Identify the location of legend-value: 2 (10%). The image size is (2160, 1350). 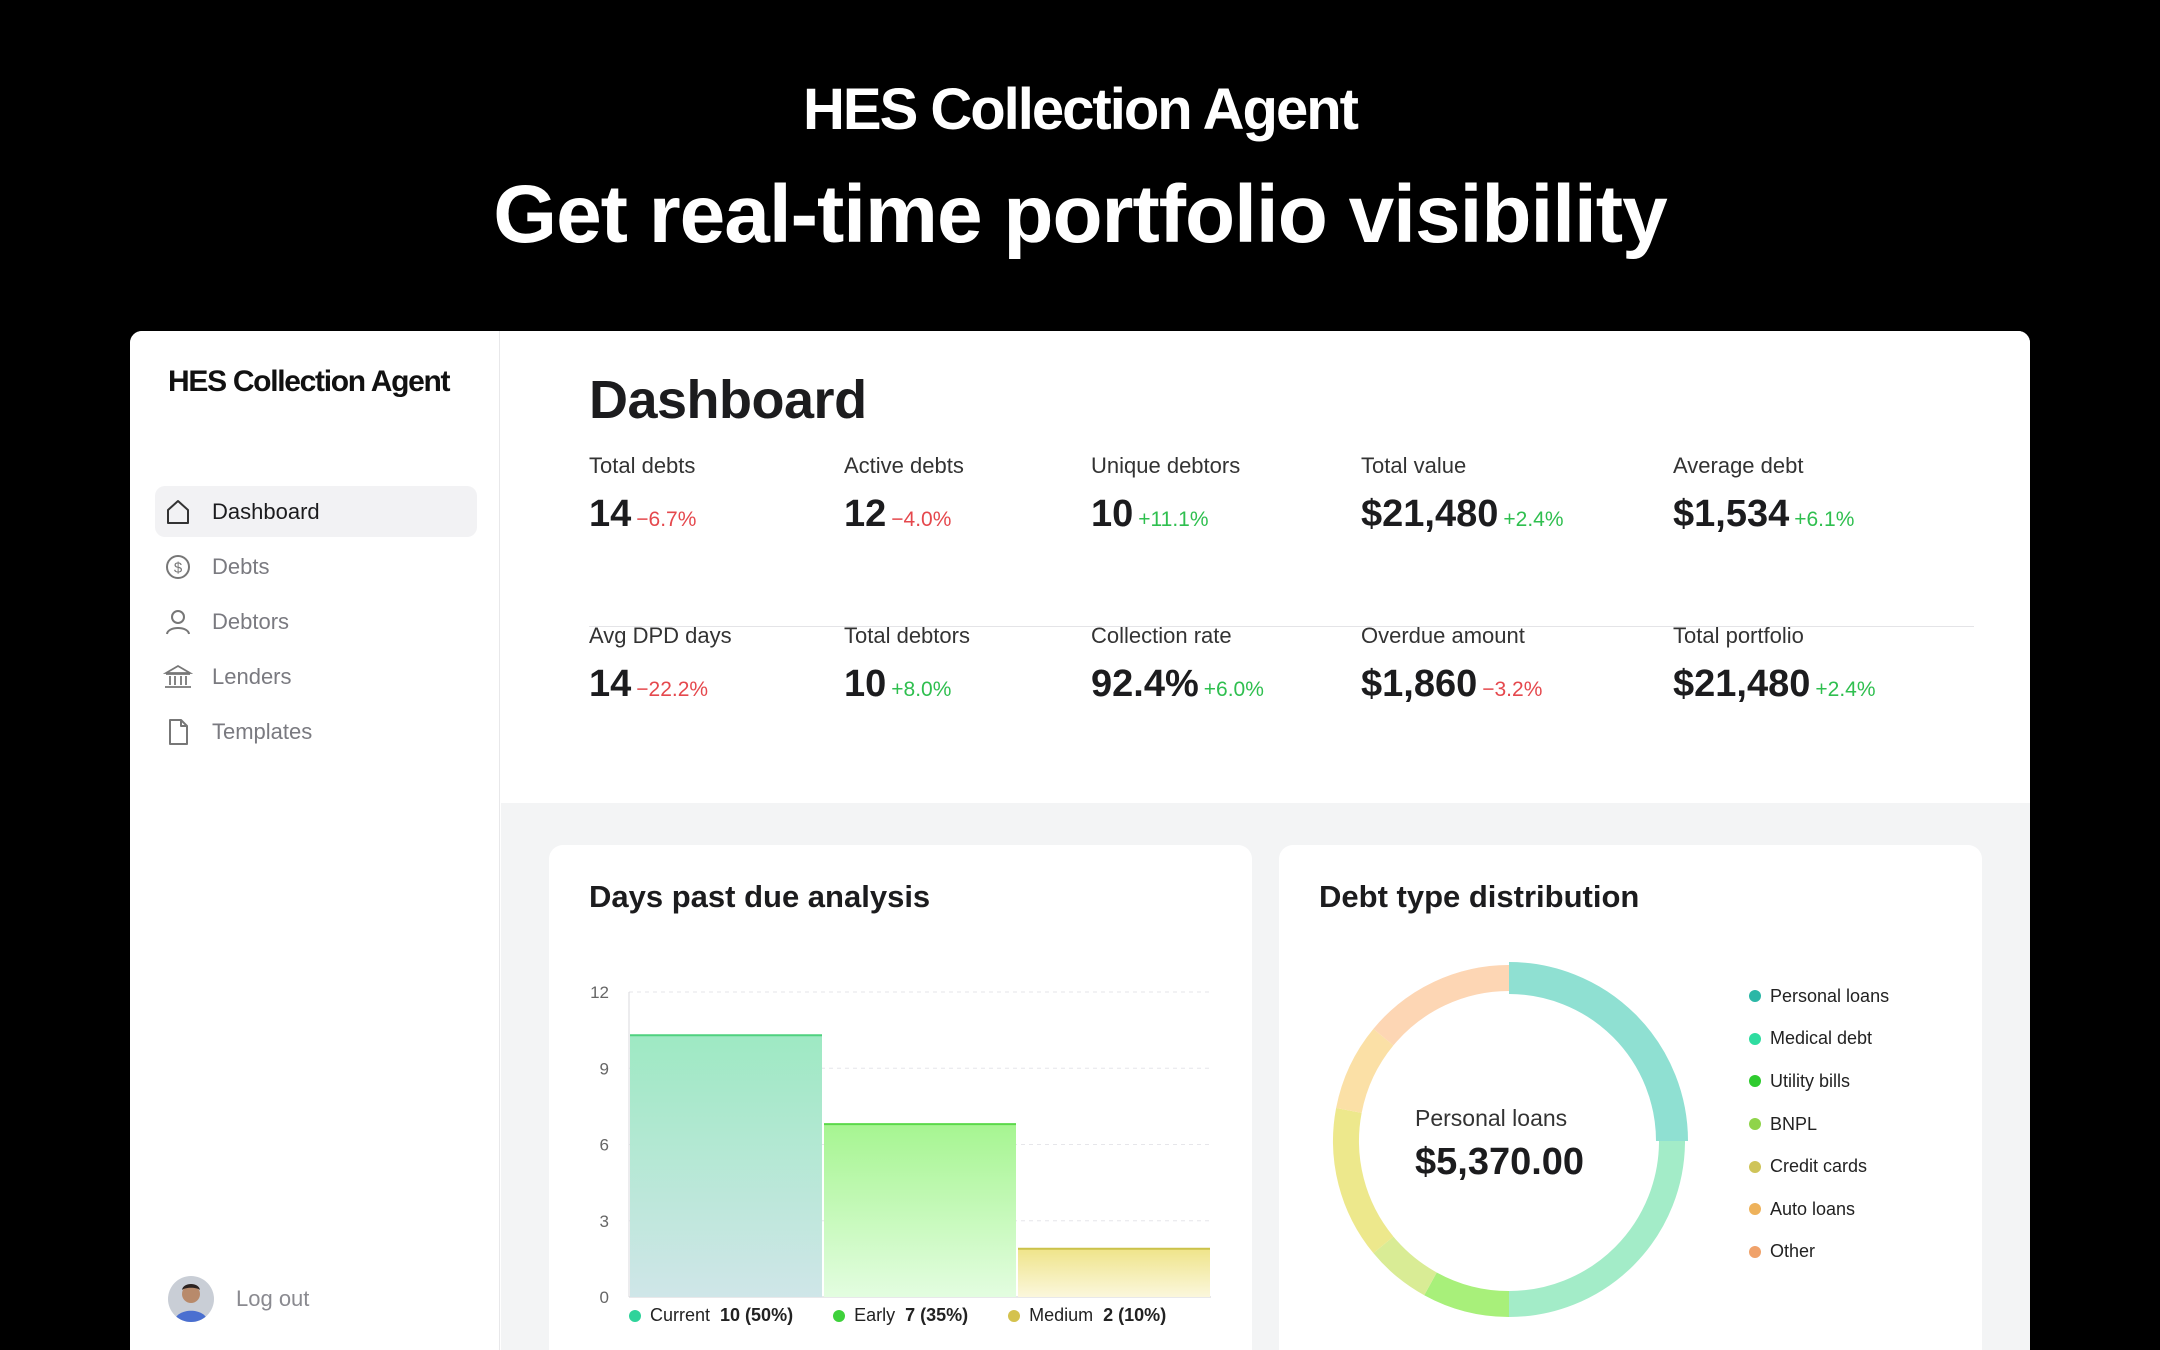
(1135, 1315).